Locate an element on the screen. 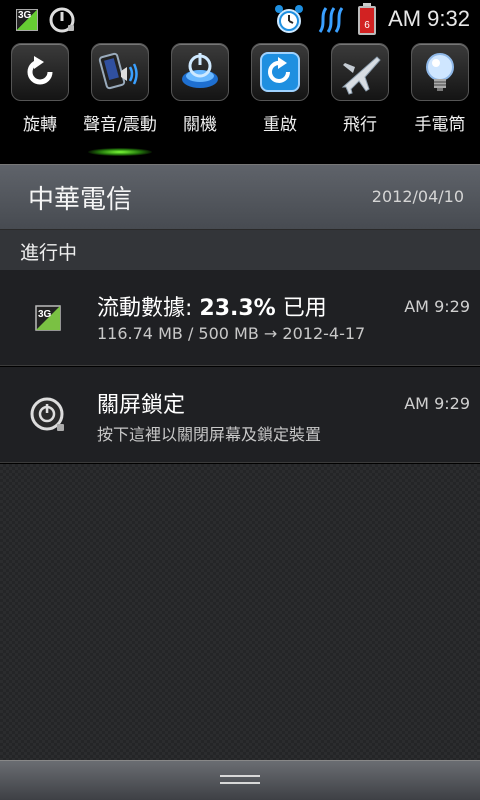 This screenshot has height=800, width=480. screen-lock-power-icon is located at coordinates (48, 415).